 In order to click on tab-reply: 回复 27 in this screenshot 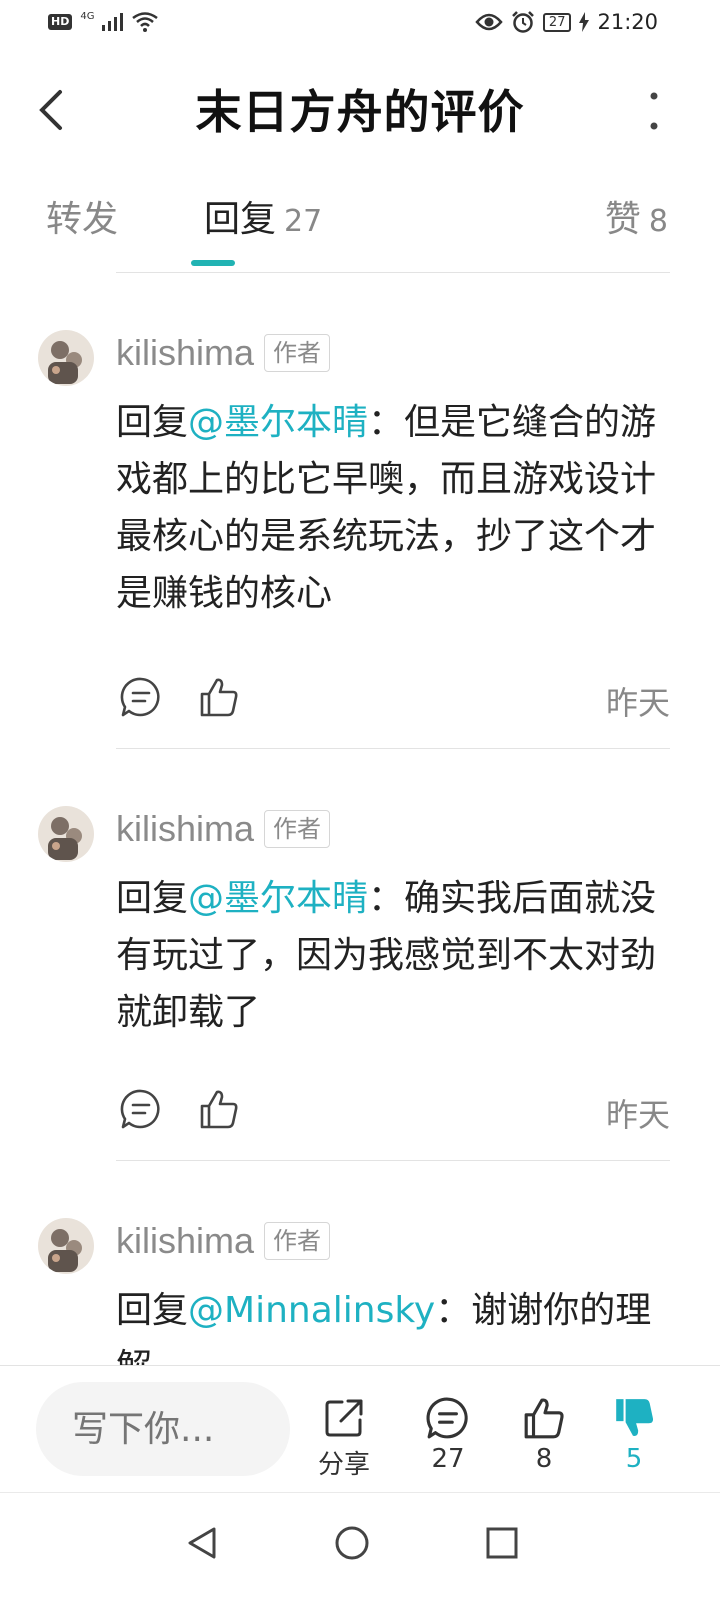, I will do `click(263, 216)`.